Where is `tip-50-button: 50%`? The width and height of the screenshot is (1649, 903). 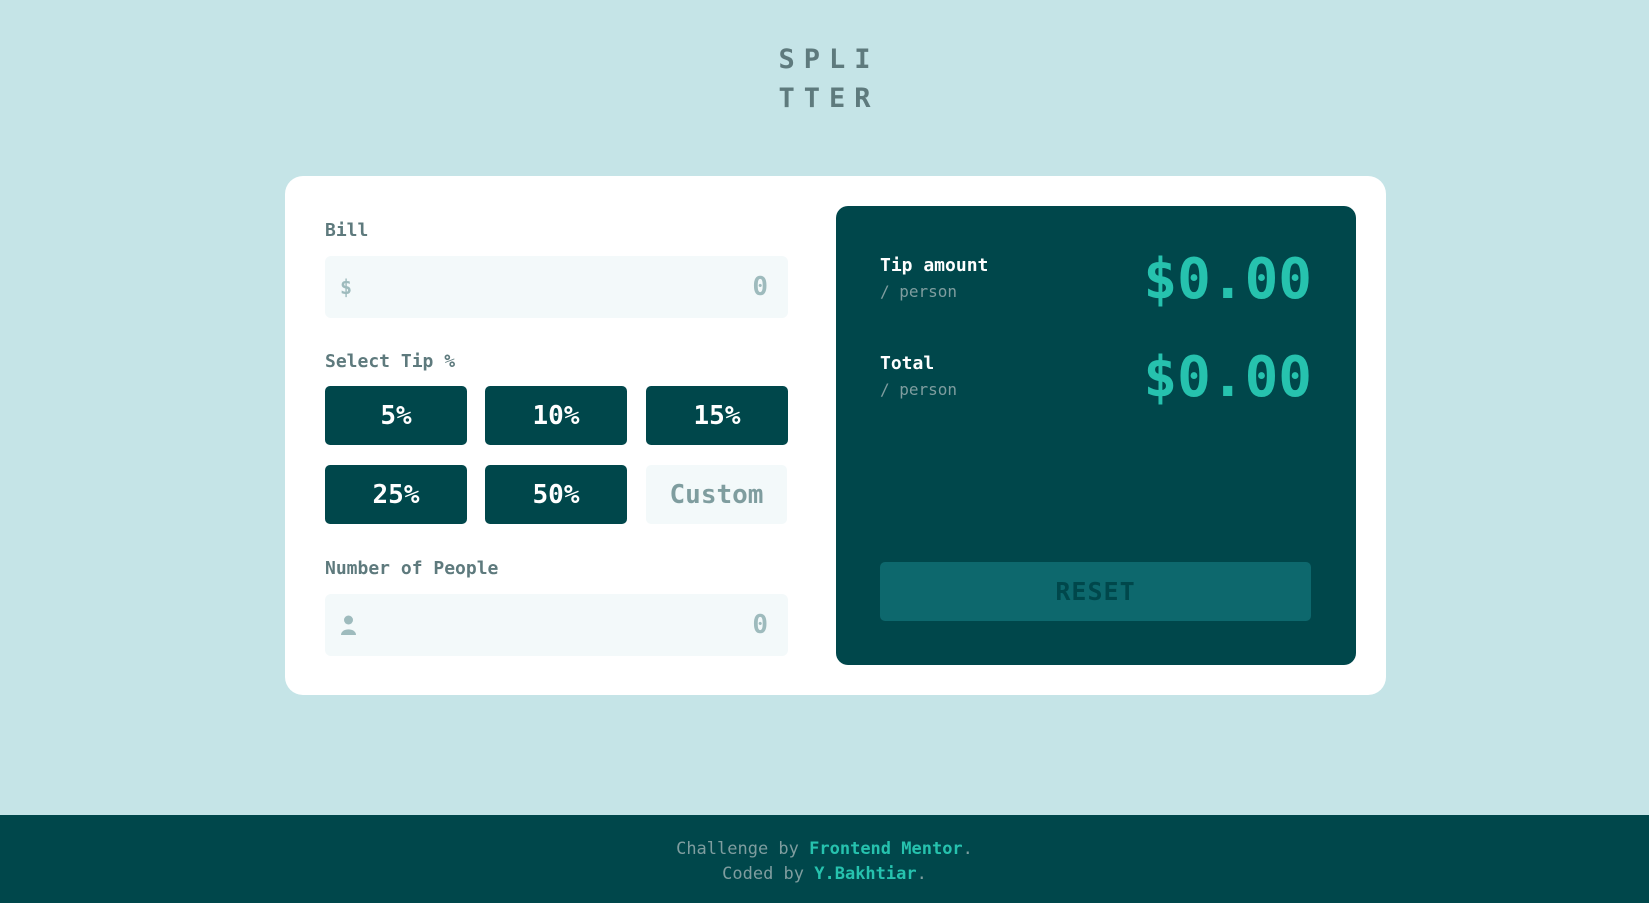 tip-50-button: 50% is located at coordinates (556, 494).